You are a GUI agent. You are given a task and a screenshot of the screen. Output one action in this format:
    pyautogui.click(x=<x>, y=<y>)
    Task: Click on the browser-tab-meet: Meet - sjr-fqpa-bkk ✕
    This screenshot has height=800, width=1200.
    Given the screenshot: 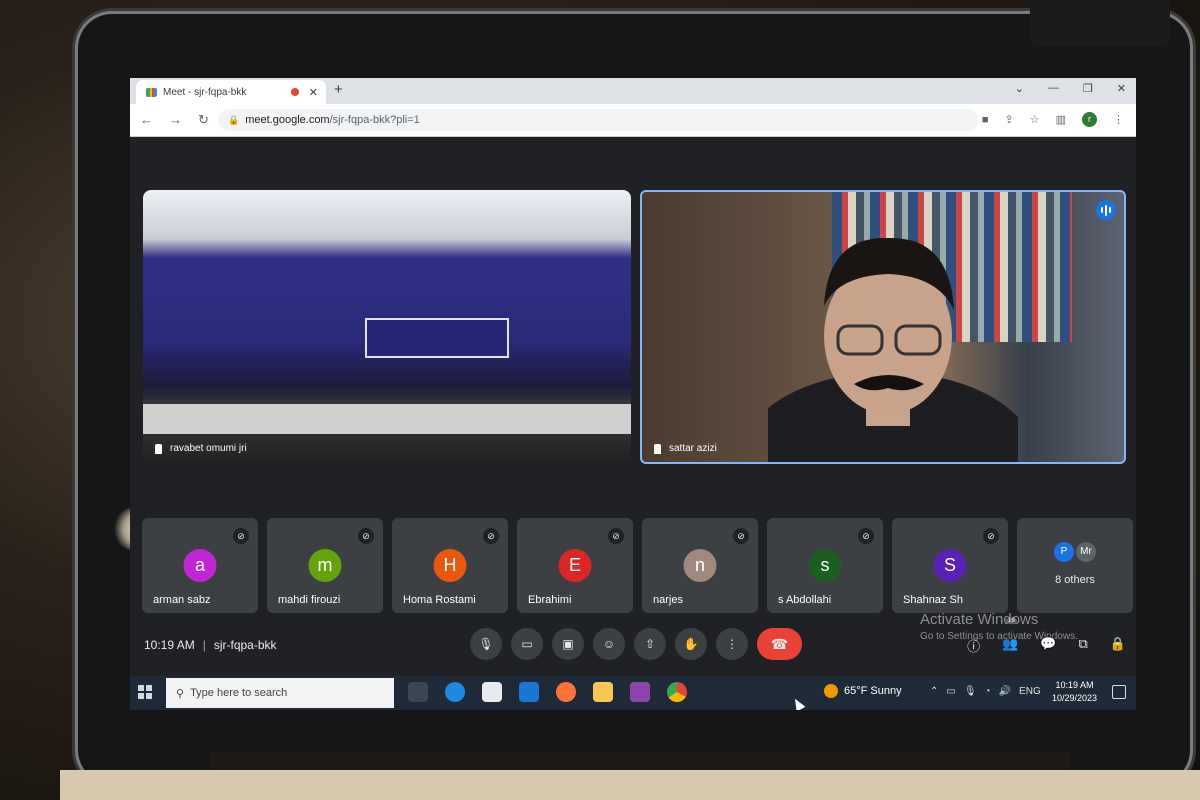 What is the action you would take?
    pyautogui.click(x=231, y=92)
    